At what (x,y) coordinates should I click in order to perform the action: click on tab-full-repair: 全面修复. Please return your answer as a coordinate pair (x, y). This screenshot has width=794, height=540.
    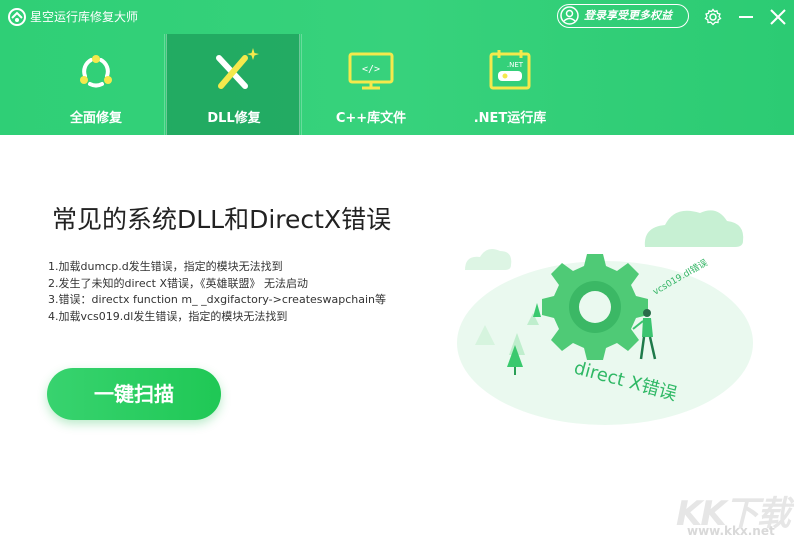
    Looking at the image, I should click on (96, 84).